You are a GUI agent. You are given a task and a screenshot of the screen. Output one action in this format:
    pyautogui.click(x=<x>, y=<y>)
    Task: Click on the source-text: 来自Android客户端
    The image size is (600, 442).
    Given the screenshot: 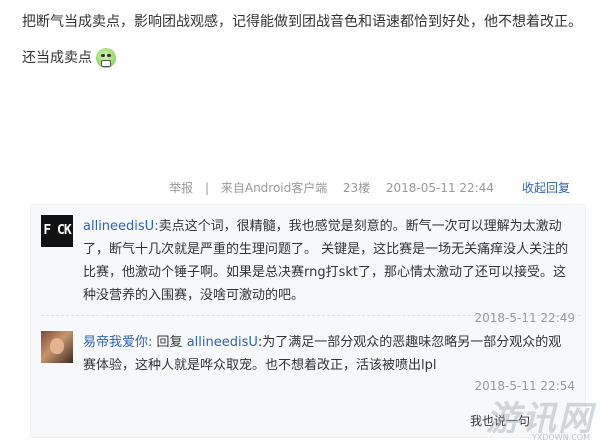 What is the action you would take?
    pyautogui.click(x=274, y=188)
    